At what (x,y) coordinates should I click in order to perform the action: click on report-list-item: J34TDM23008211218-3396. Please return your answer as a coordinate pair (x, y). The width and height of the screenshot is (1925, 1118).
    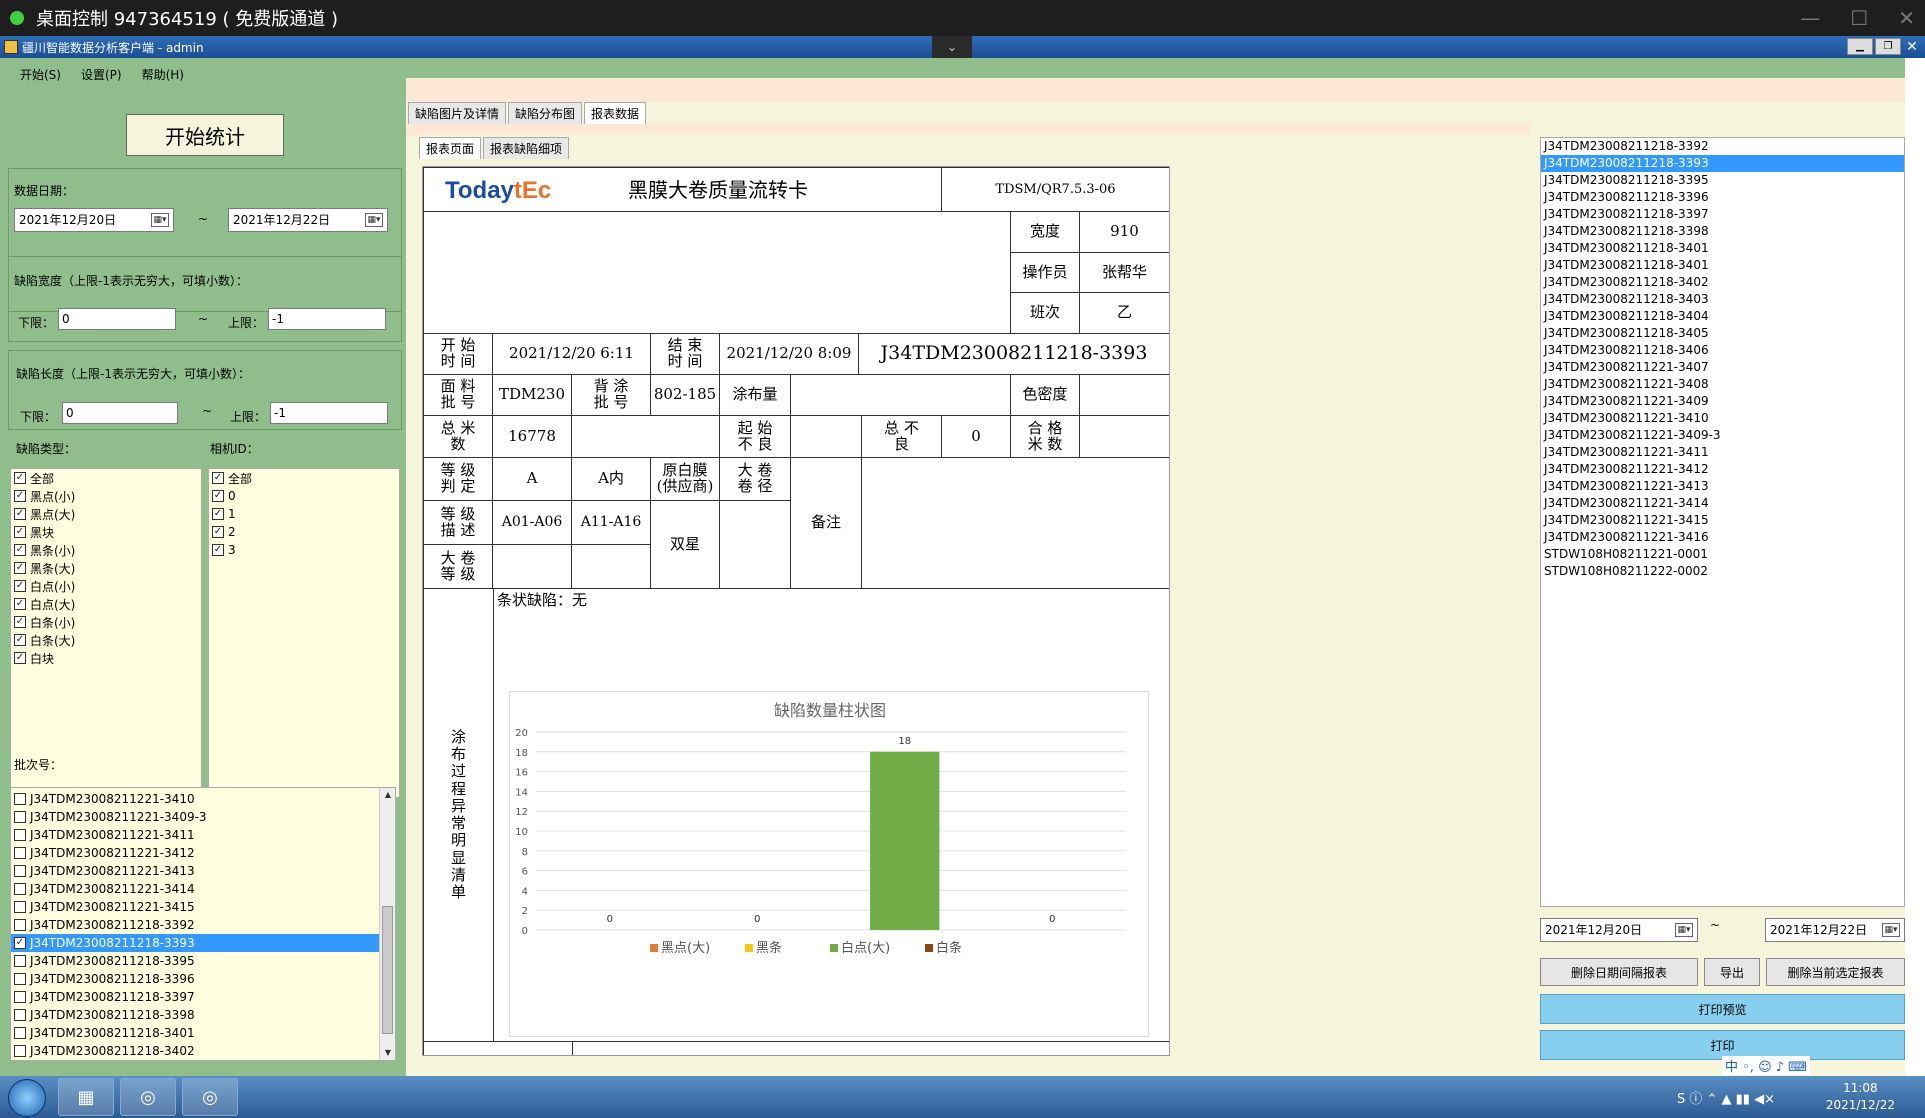
    Looking at the image, I should click on (1722, 197).